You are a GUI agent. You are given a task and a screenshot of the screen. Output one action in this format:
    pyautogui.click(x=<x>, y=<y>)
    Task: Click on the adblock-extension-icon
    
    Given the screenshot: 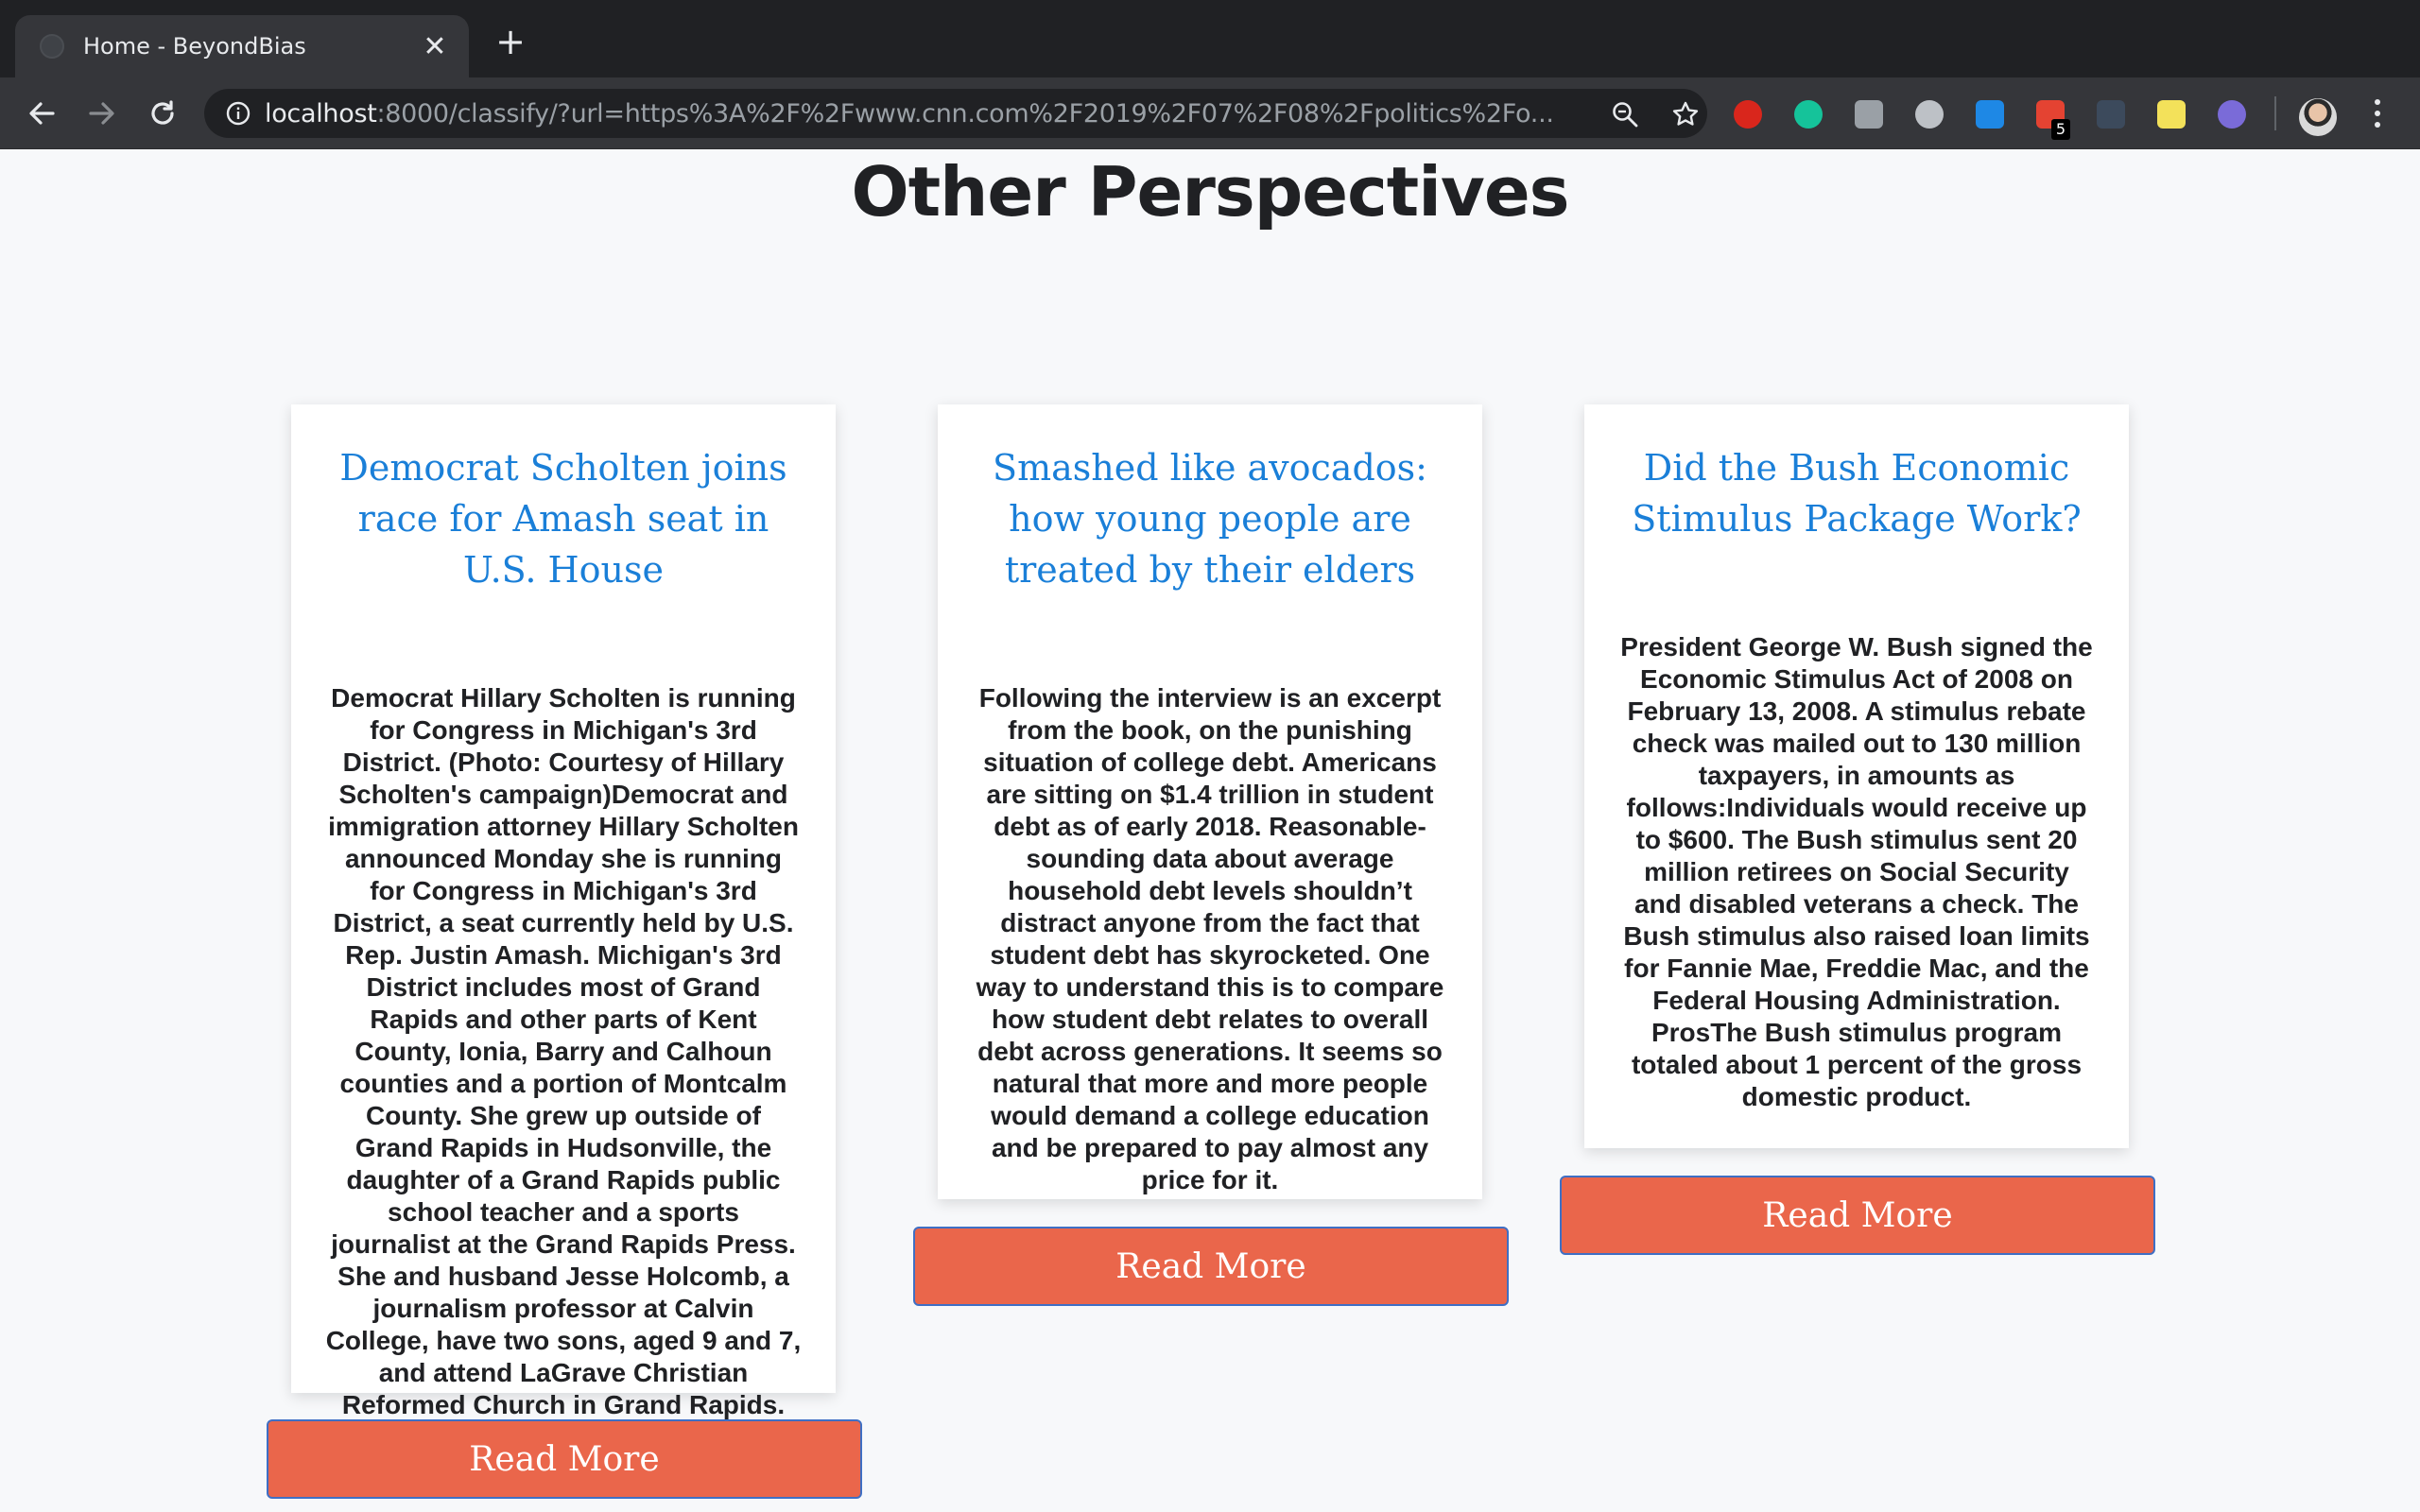 What is the action you would take?
    pyautogui.click(x=1748, y=114)
    